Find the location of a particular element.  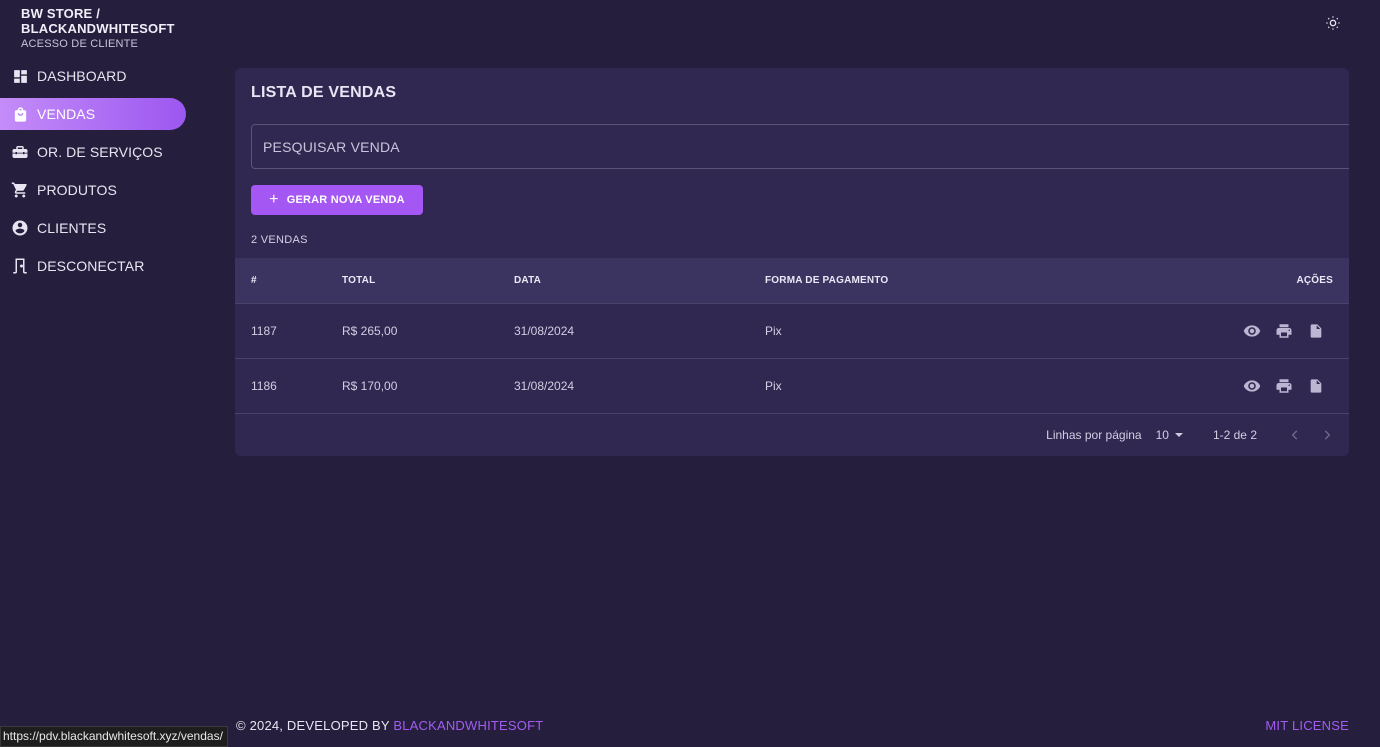

sidebar-item-label: OR. DE SERVIÇOS is located at coordinates (100, 152).